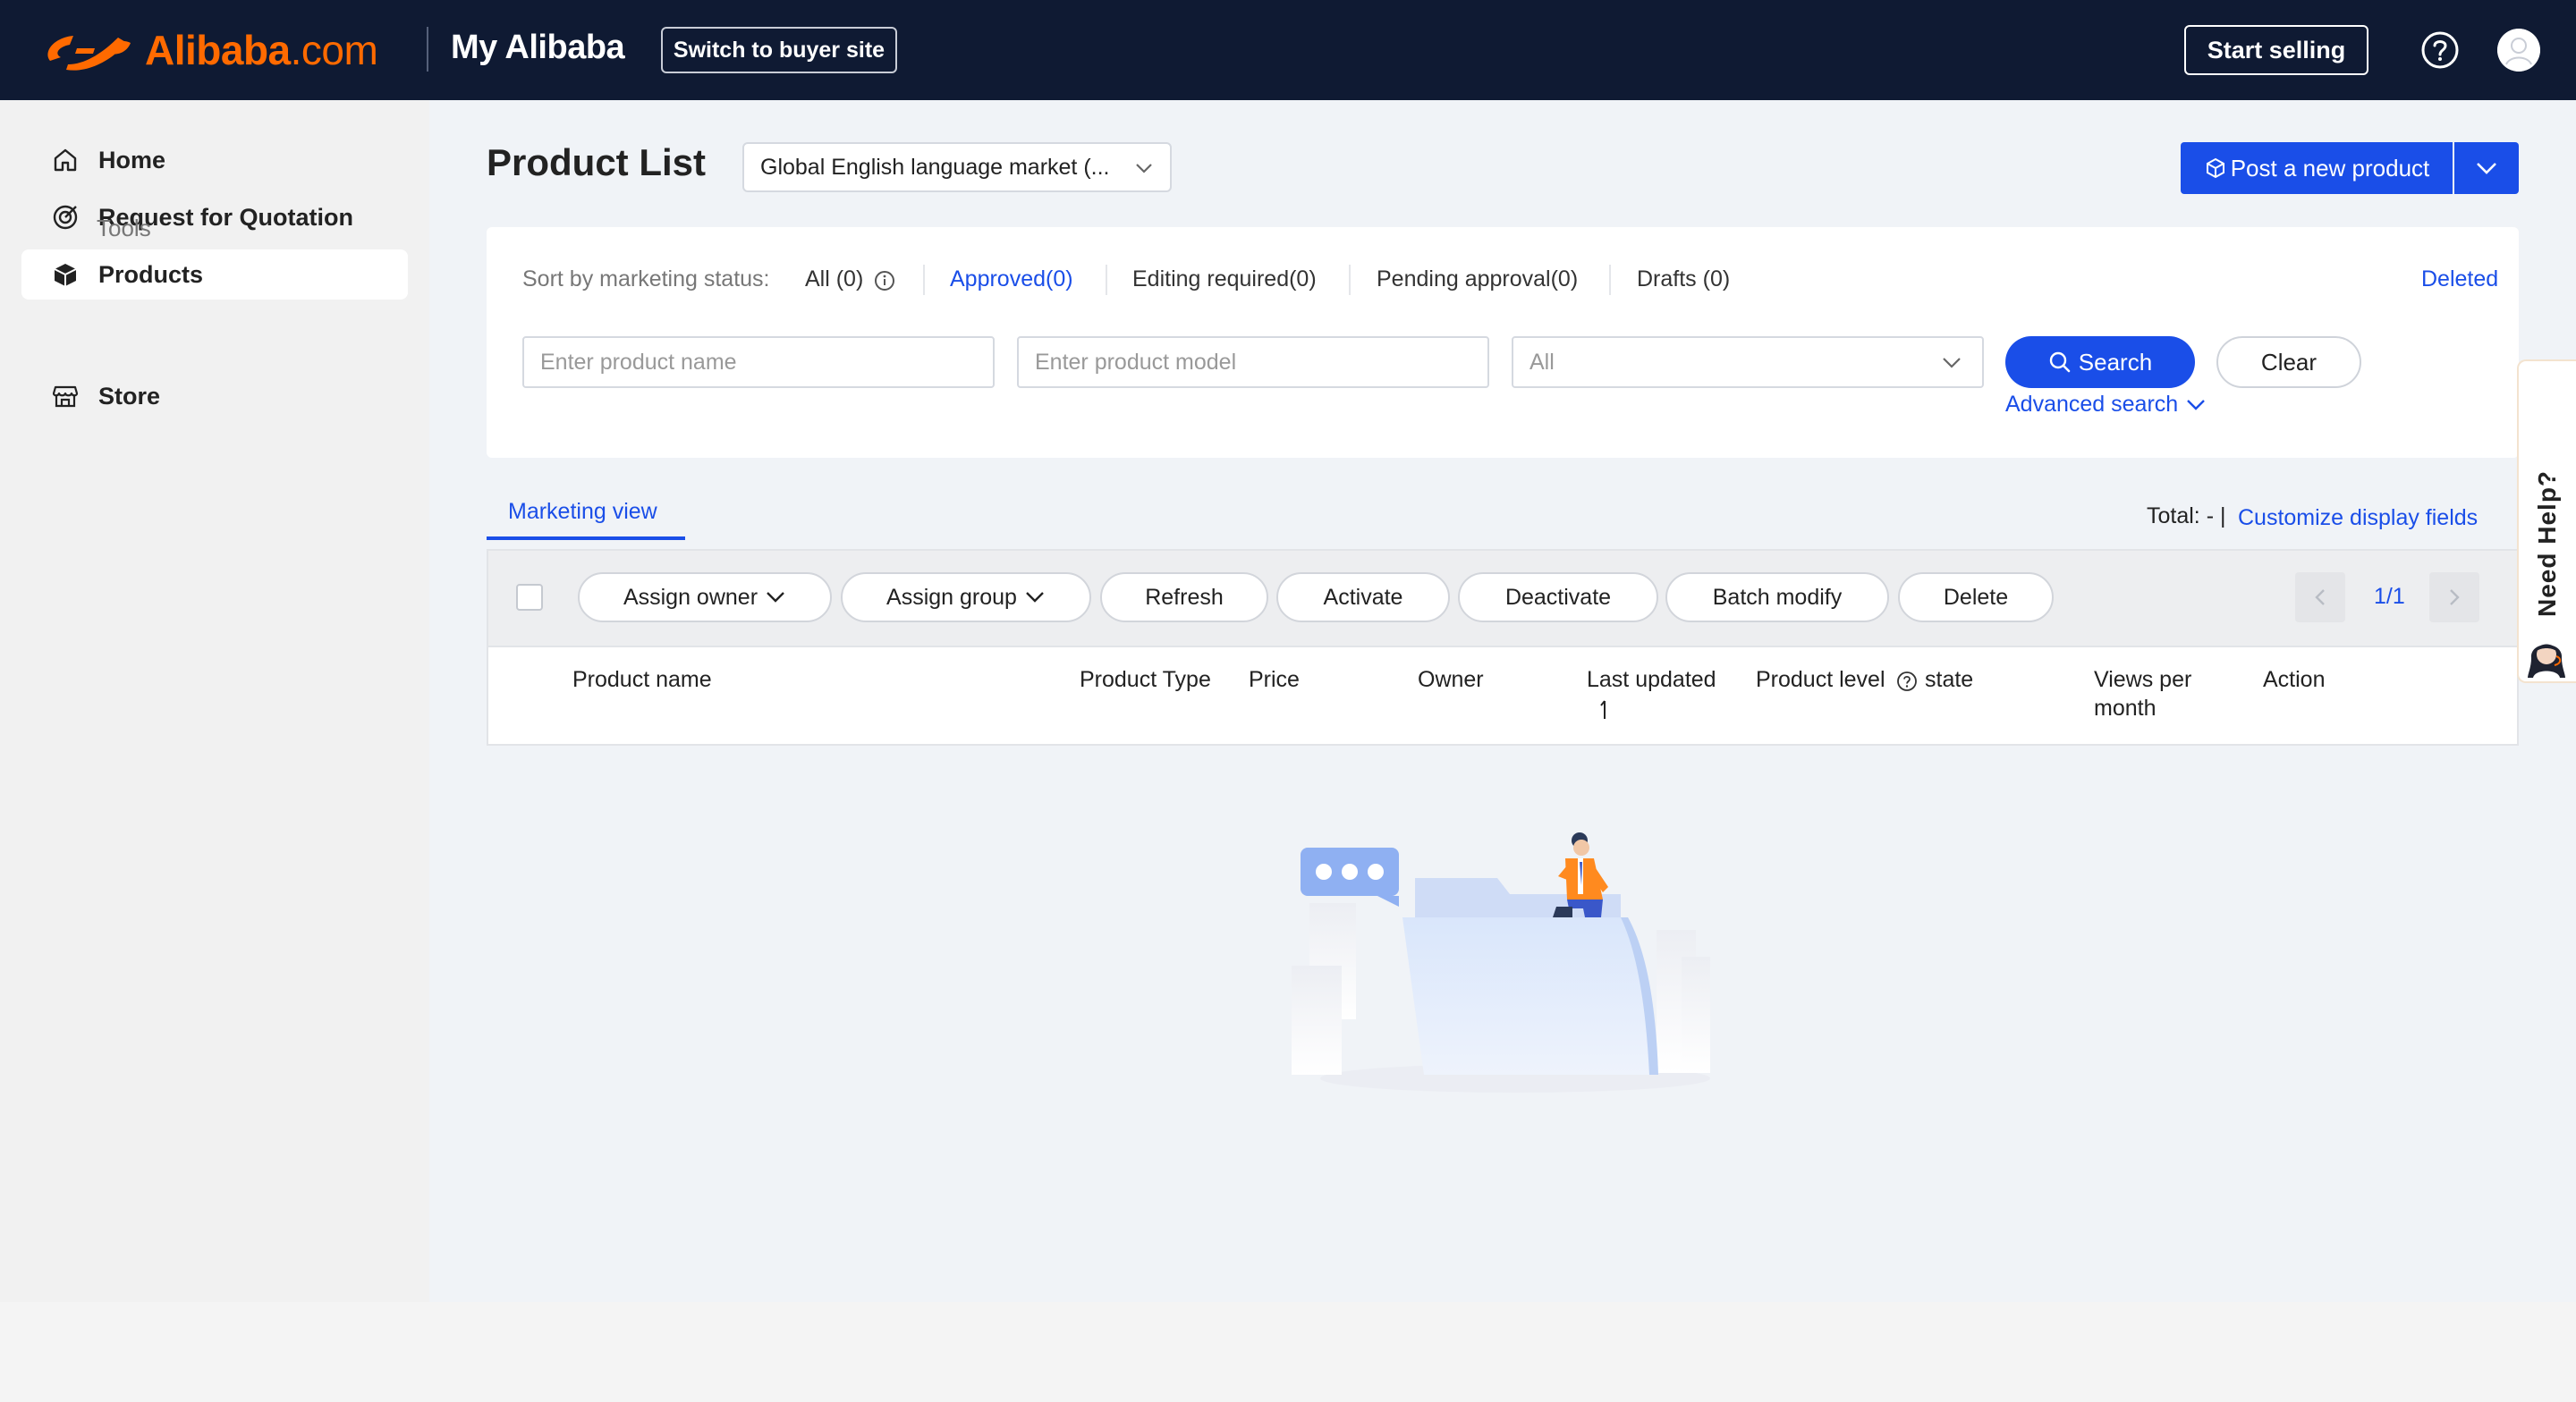 This screenshot has height=1402, width=2576. I want to click on assign-owner-button: Assign owner, so click(705, 597).